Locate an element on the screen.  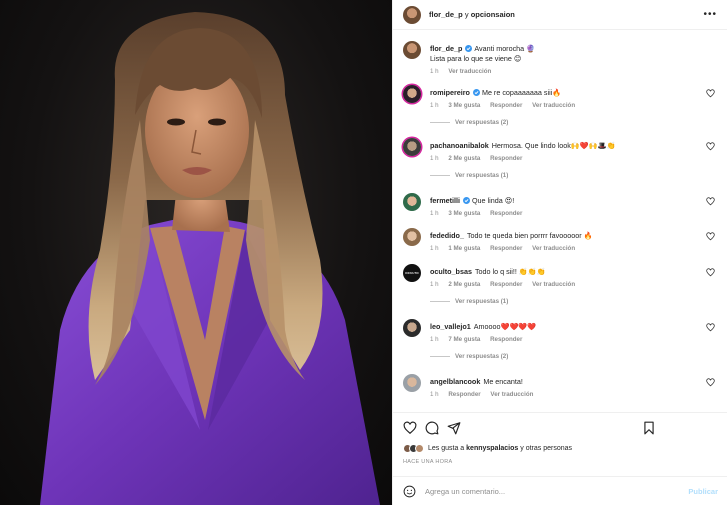
comment-likes: 1 Me gusta is located at coordinates (464, 248).